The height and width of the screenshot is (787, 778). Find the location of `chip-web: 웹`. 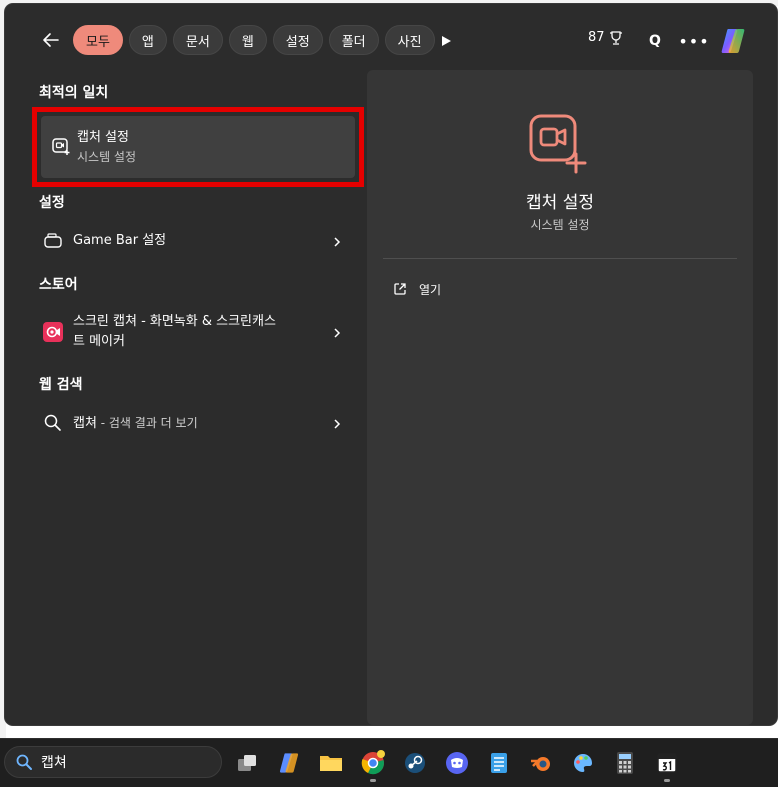

chip-web: 웹 is located at coordinates (247, 40).